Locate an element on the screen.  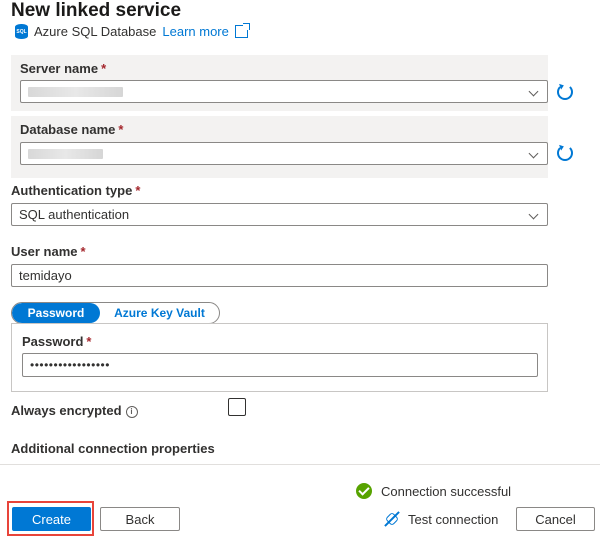
learn-more-link: Learn more is located at coordinates (195, 31).